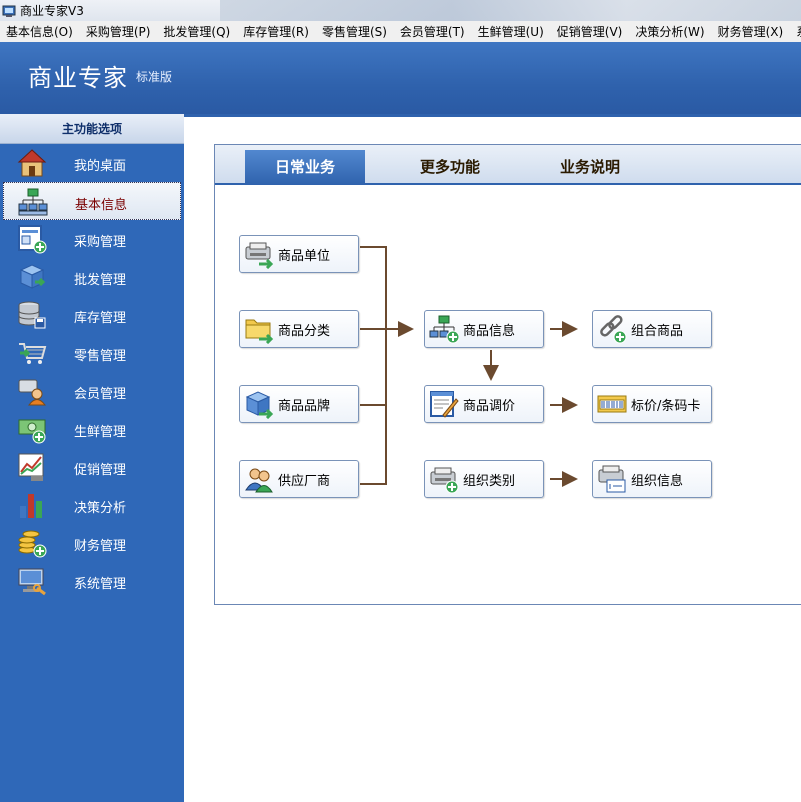 This screenshot has height=802, width=801. Describe the element at coordinates (433, 31) in the screenshot. I see `menu-member: 会员管理(T)` at that location.